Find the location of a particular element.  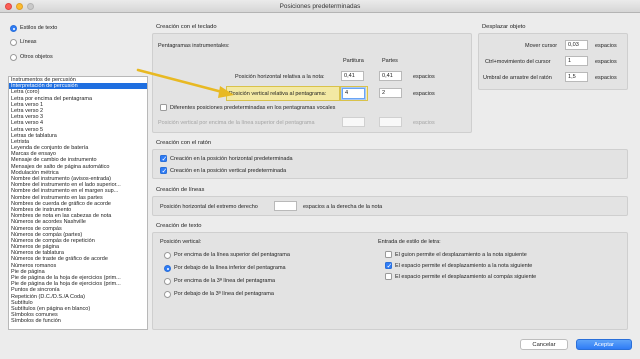

line-end-unit: espacios a la derecha de la nota is located at coordinates (343, 207).